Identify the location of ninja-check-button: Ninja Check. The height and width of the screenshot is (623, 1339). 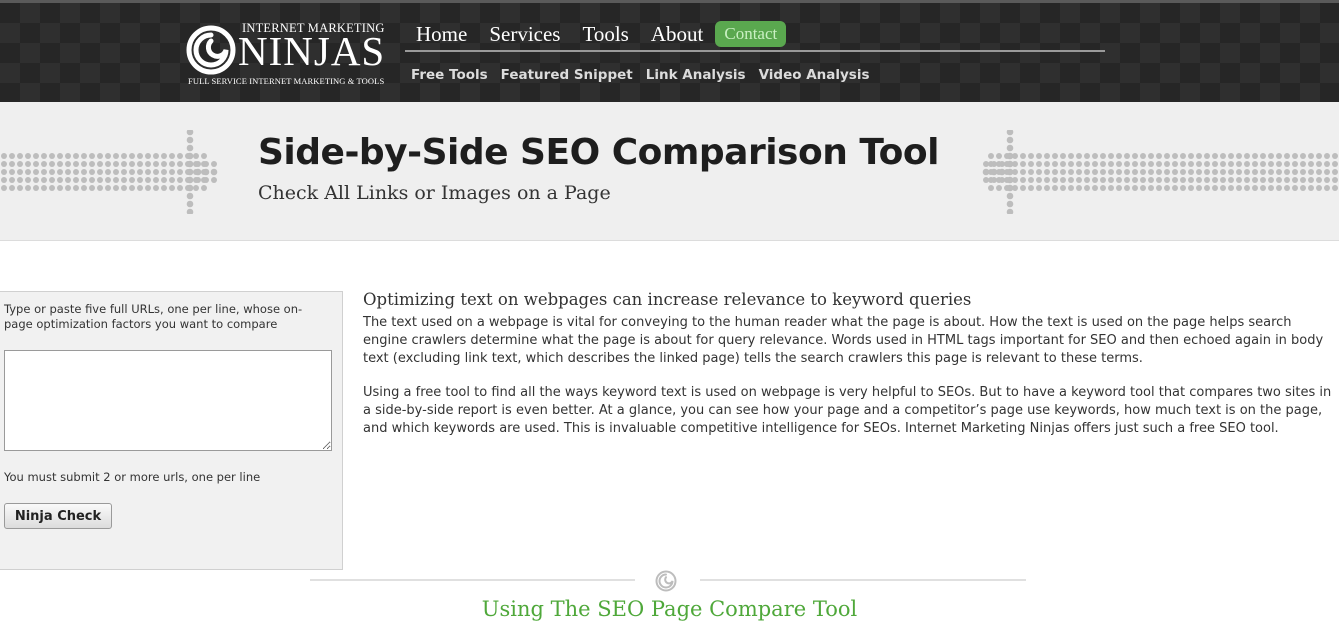
(58, 516).